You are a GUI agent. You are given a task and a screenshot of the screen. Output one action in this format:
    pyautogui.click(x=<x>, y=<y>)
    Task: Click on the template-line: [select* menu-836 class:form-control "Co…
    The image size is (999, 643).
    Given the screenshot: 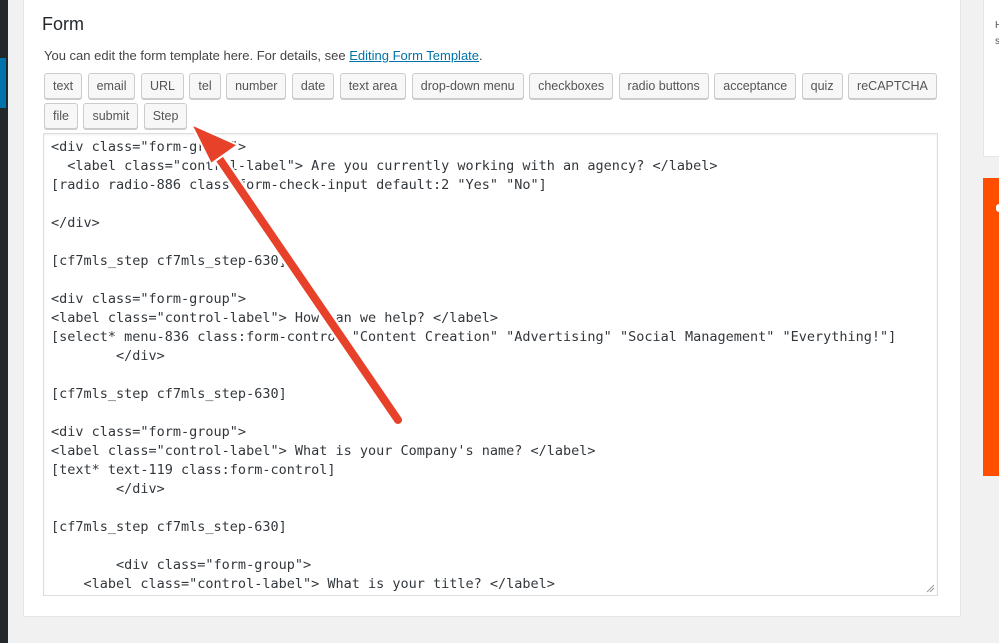 What is the action you would take?
    pyautogui.click(x=474, y=337)
    